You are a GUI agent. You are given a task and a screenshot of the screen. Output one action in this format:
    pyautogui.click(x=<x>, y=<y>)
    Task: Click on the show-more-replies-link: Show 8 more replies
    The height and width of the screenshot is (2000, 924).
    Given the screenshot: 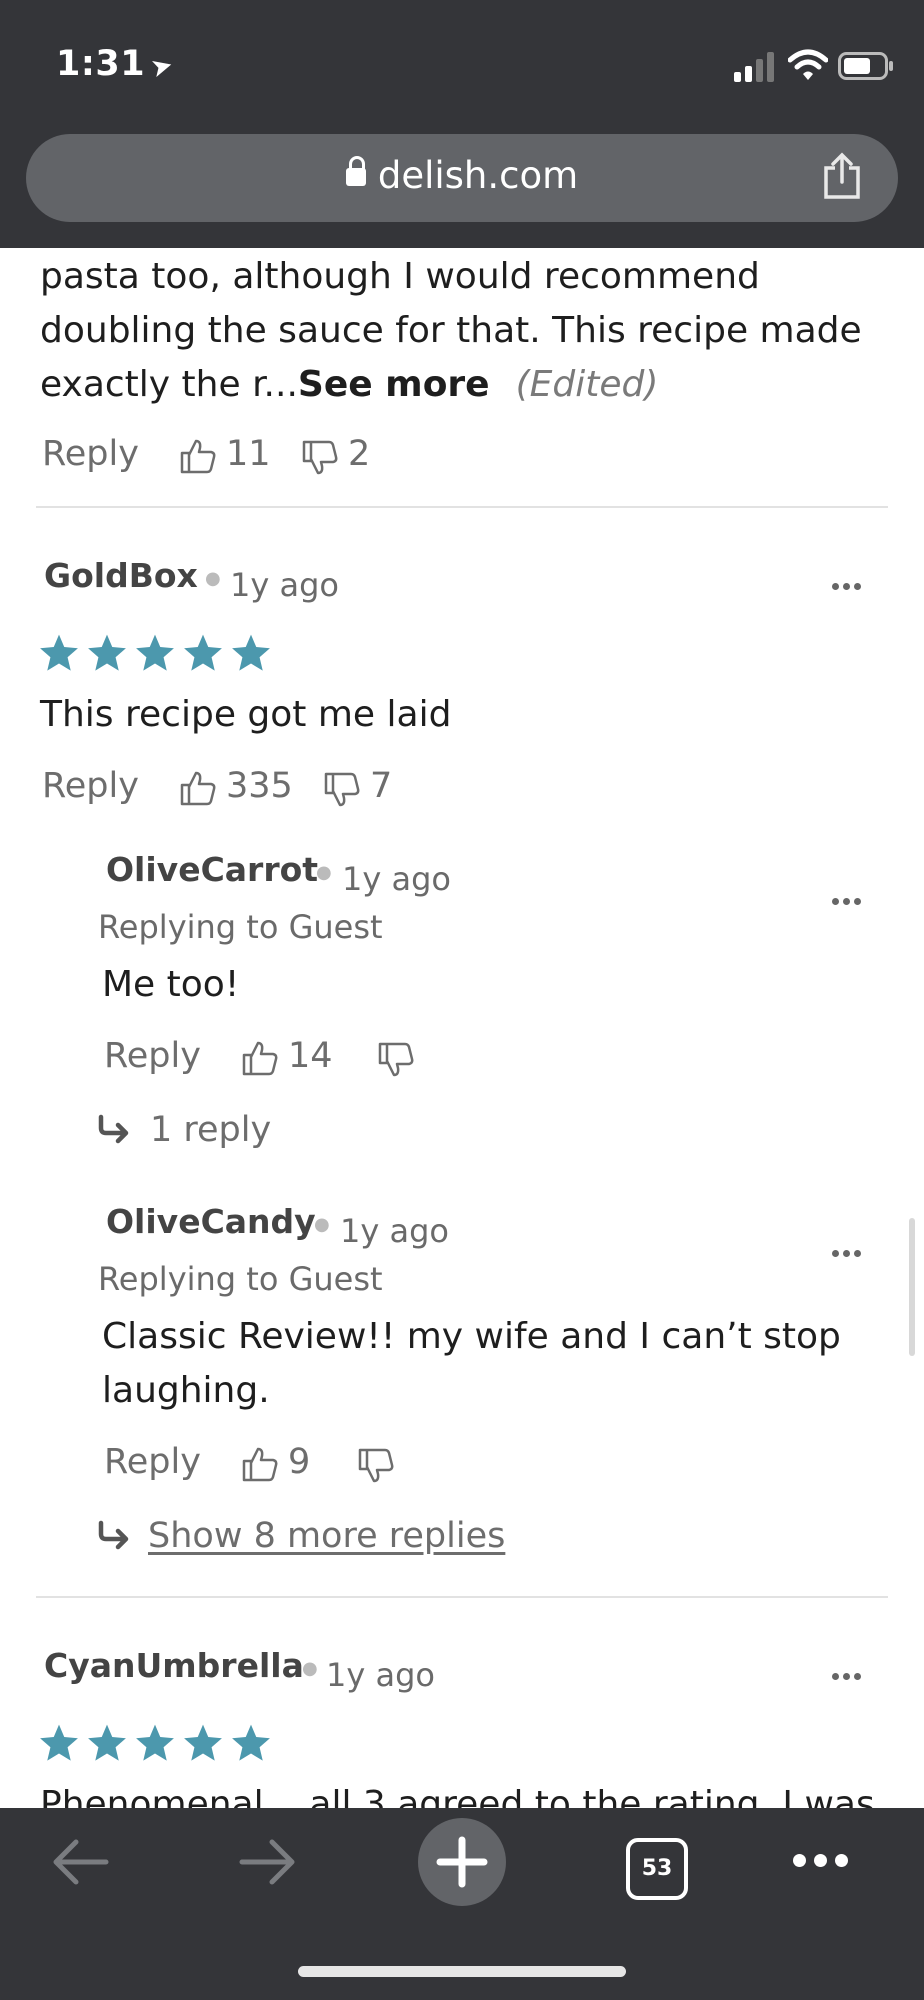 What is the action you would take?
    pyautogui.click(x=326, y=1536)
    